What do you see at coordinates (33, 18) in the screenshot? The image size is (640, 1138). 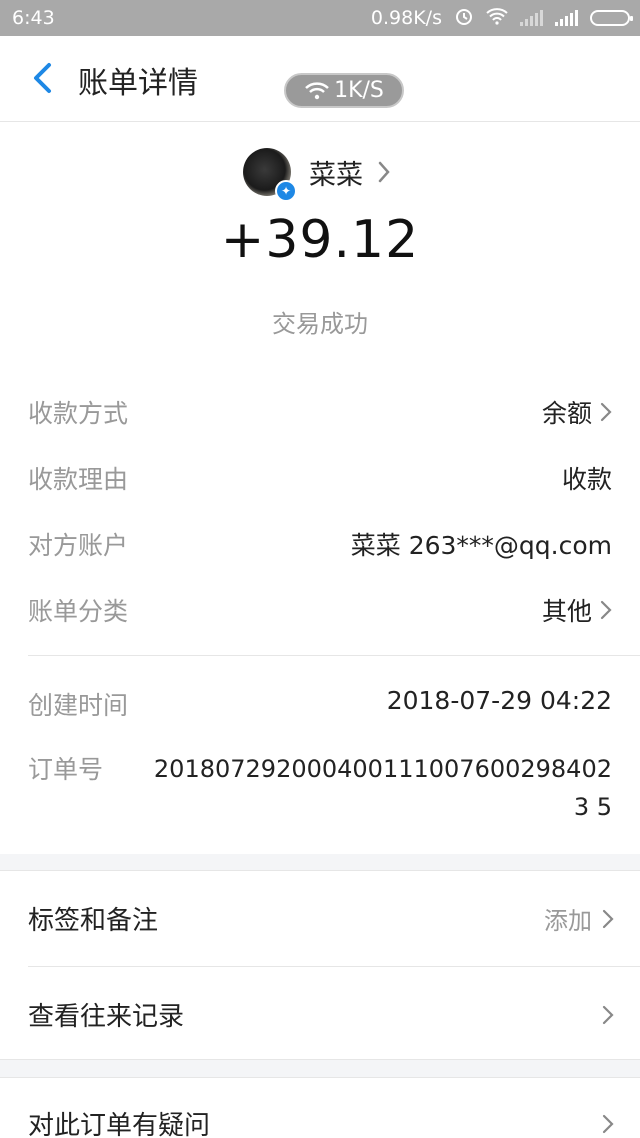 I see `status-time: 6:43` at bounding box center [33, 18].